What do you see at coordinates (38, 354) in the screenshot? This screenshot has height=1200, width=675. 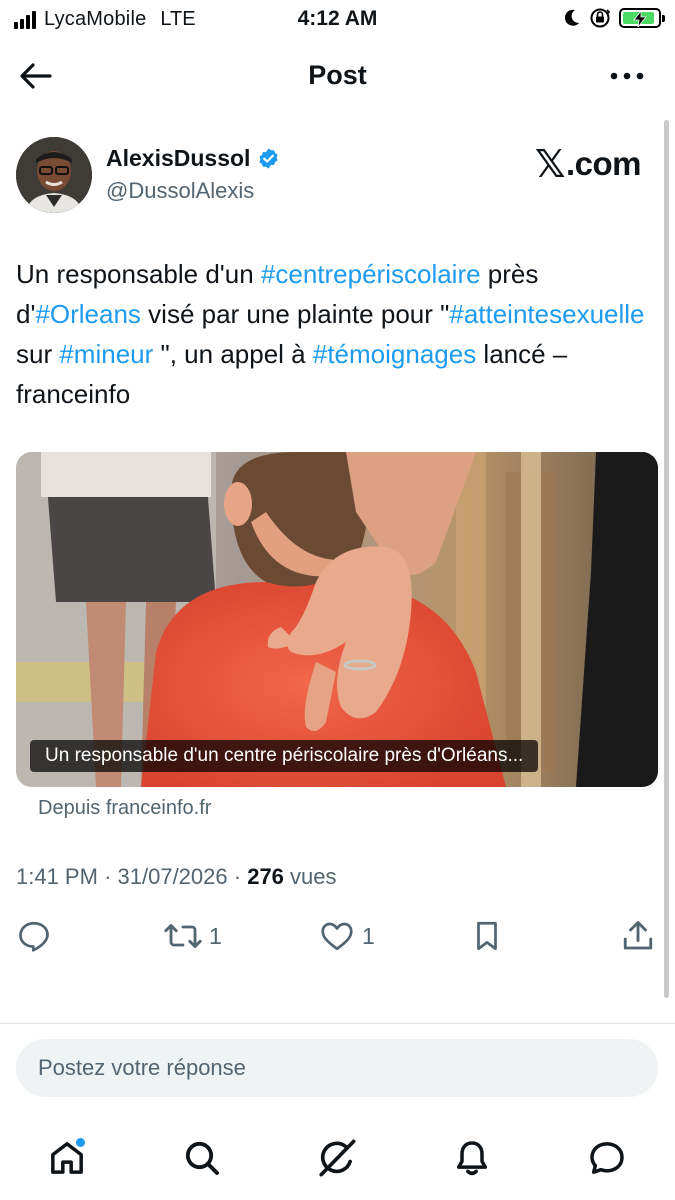 I see `post-text-segment: sur` at bounding box center [38, 354].